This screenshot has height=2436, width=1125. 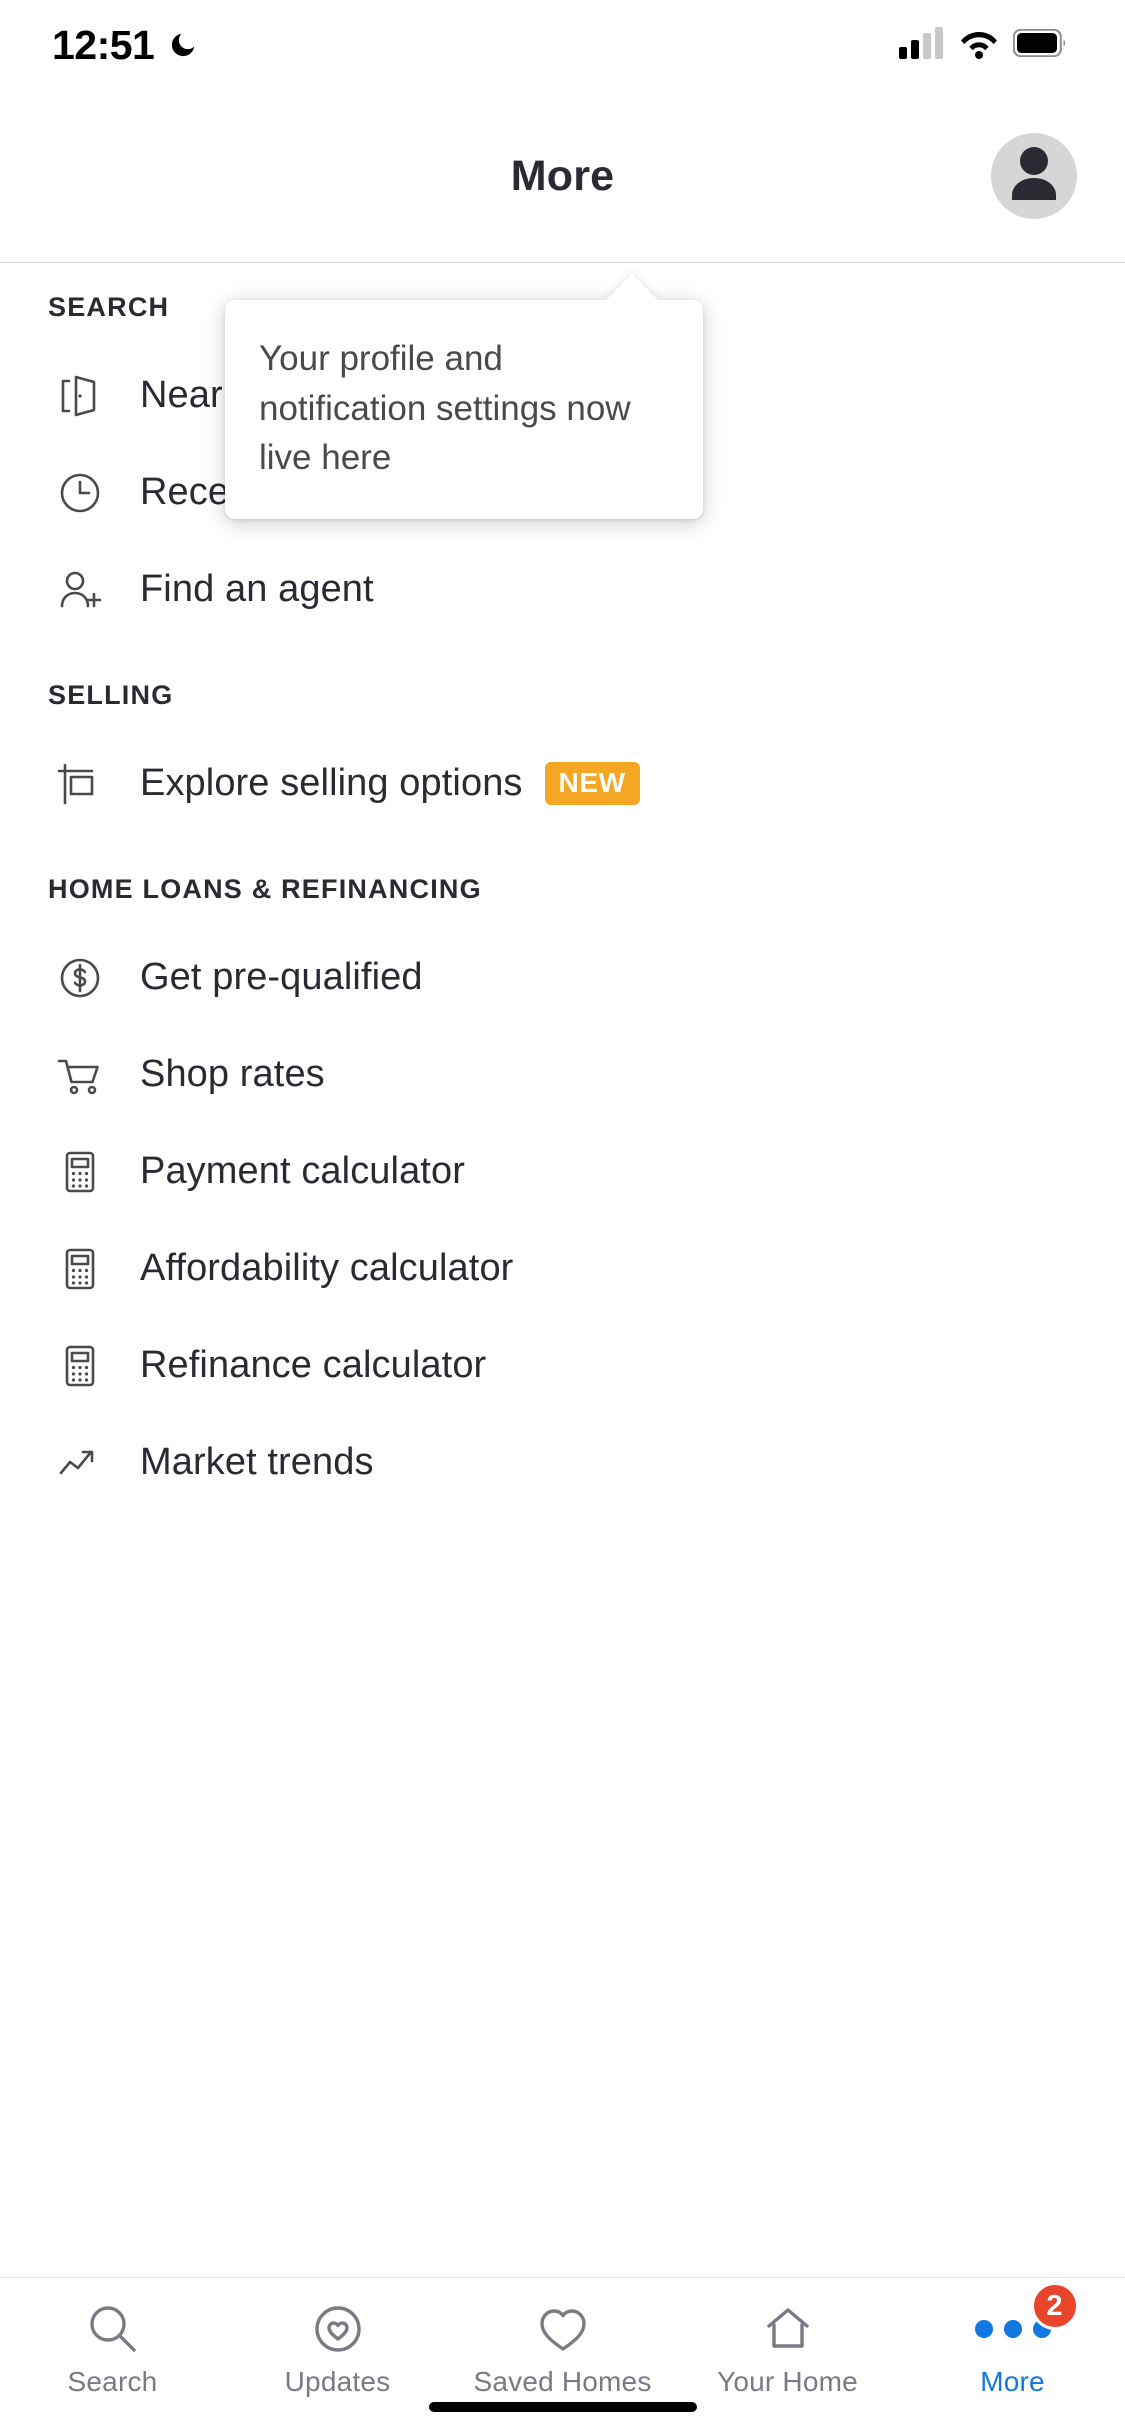 I want to click on section-selling: SELLING Explore selling options NEW, so click(x=562, y=729).